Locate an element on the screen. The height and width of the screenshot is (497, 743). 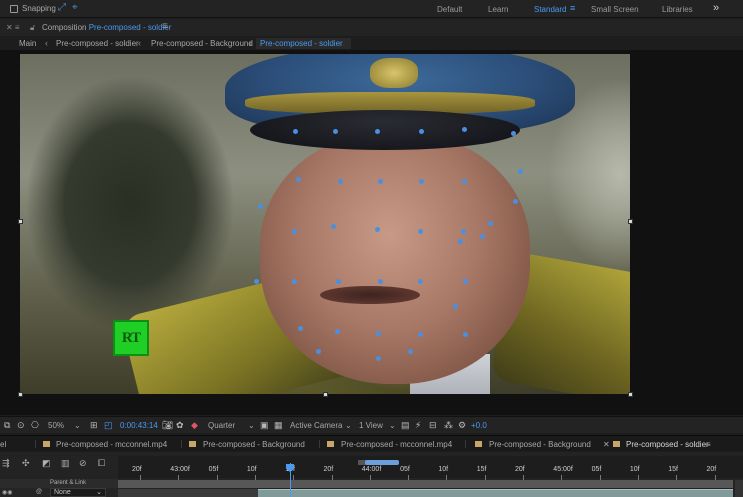
draft-3d-icon: ✣ is located at coordinates (26, 463).